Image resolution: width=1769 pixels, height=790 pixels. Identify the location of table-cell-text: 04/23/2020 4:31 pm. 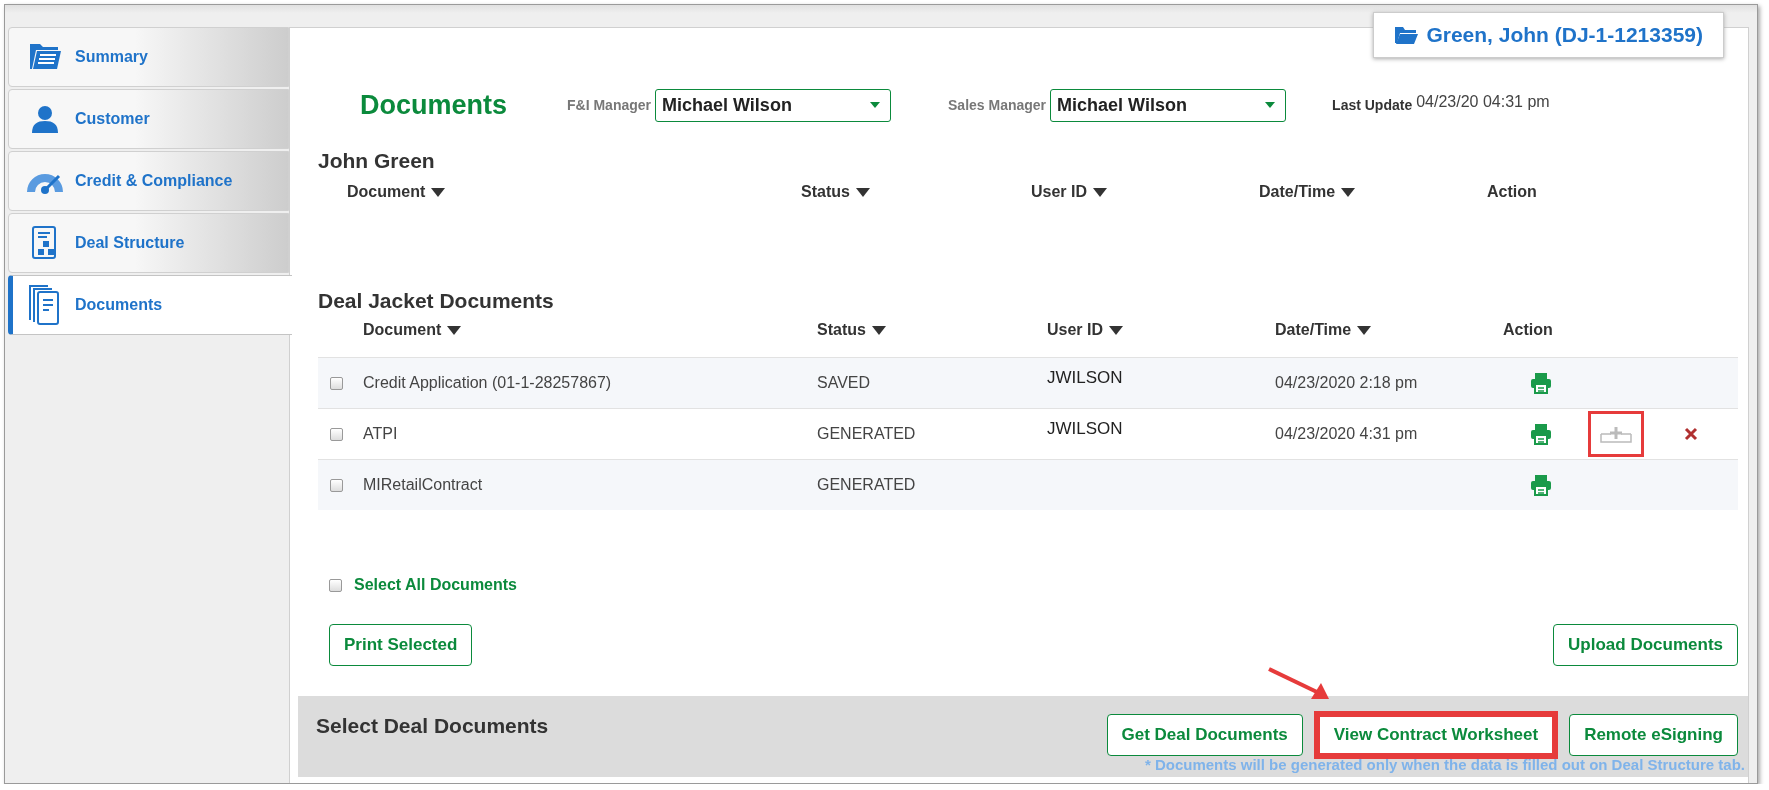
(1347, 434).